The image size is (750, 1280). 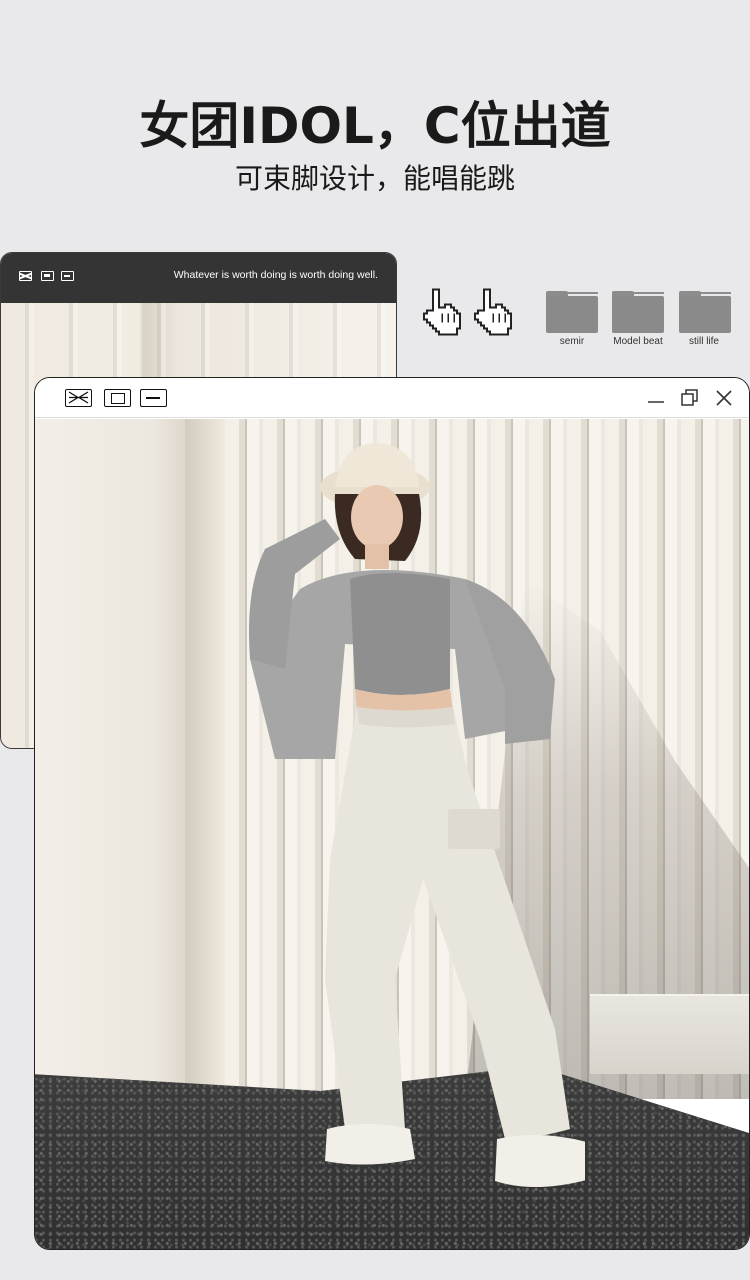 I want to click on back-minimize-icon, so click(x=67, y=276).